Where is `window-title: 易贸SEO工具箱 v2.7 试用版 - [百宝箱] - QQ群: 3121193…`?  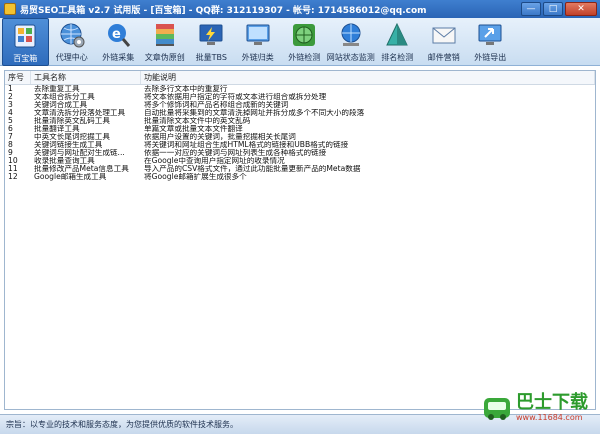
window-title: 易贸SEO工具箱 v2.7 试用版 - [百宝箱] - QQ群: 3121193… is located at coordinates (223, 10).